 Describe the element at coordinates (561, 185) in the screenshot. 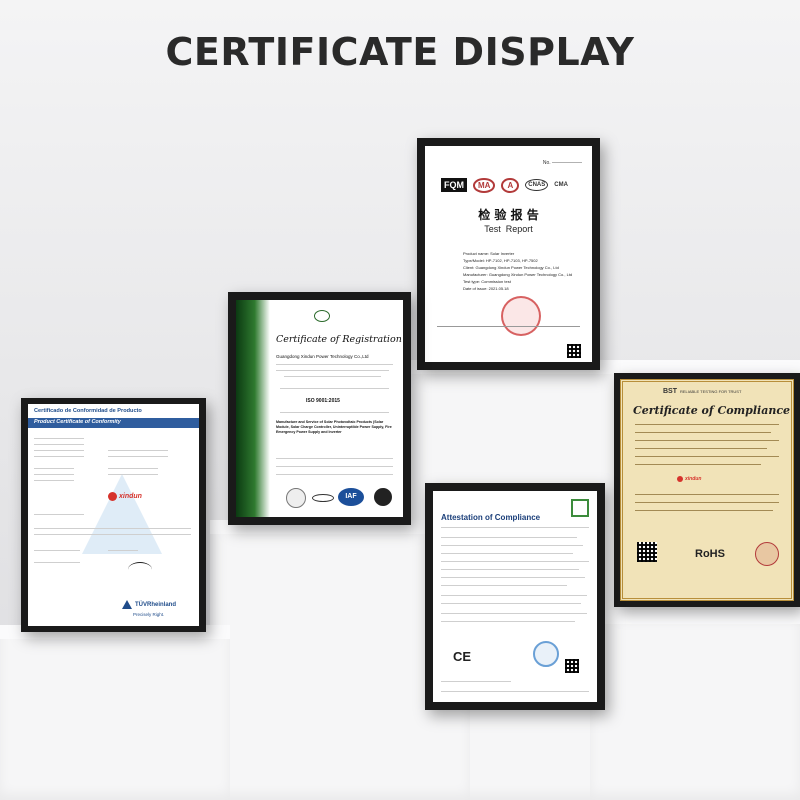

I see `cma-logo: CMA` at that location.